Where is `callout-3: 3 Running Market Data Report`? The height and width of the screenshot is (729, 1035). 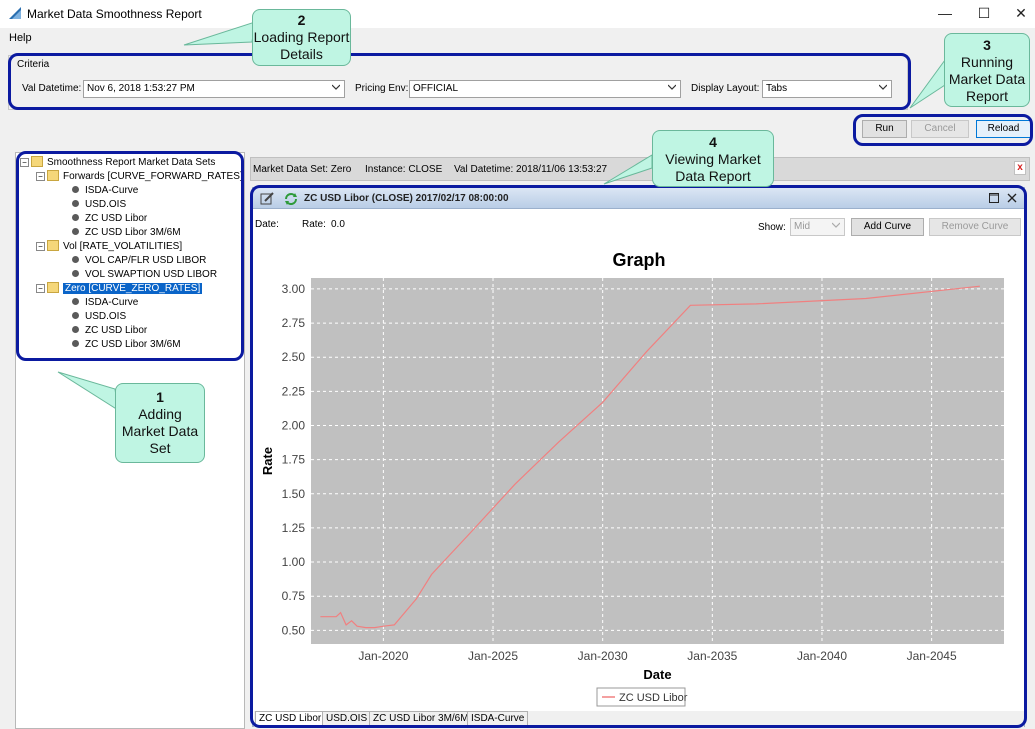 callout-3: 3 Running Market Data Report is located at coordinates (987, 70).